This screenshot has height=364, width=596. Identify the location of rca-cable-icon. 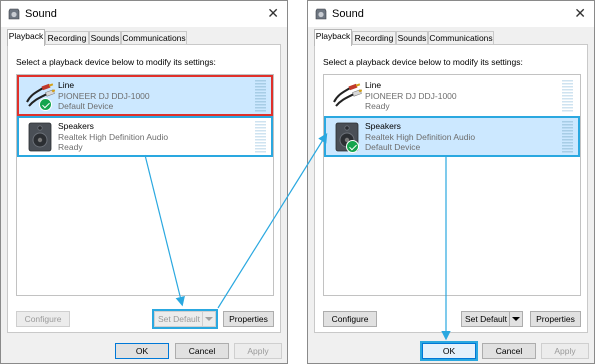
(347, 95).